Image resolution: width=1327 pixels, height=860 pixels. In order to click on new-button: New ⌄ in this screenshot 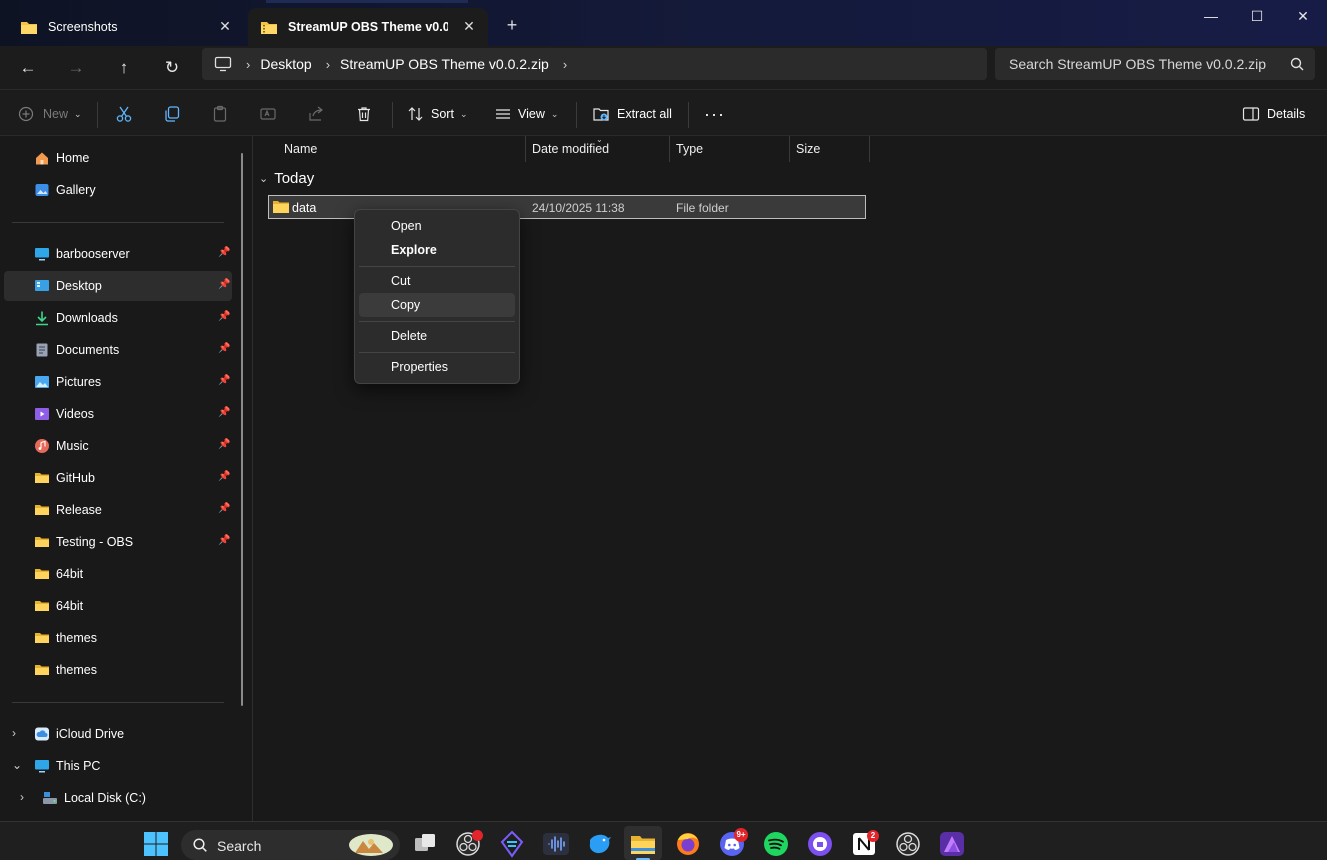, I will do `click(50, 114)`.